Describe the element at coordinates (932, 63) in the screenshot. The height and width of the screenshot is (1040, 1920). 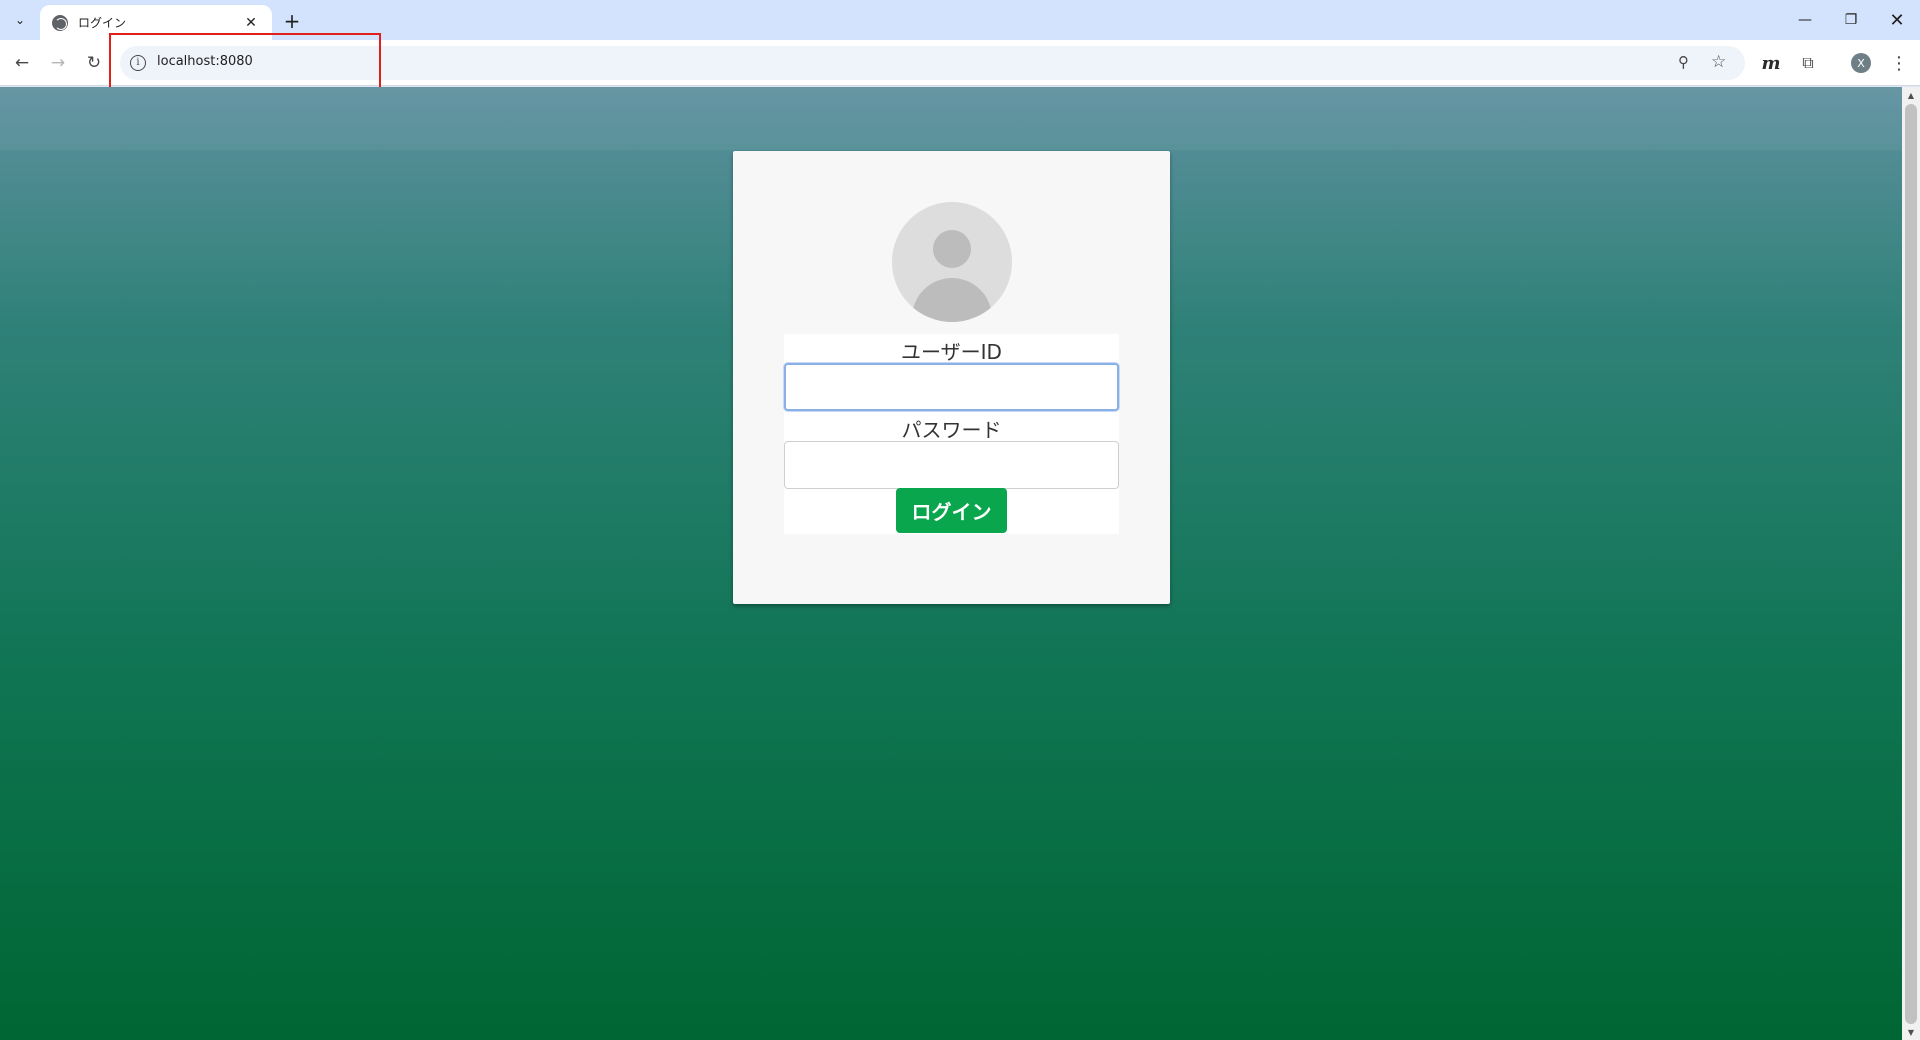
I see `address-bar: i localhost:8080 ⚲ ☆` at that location.